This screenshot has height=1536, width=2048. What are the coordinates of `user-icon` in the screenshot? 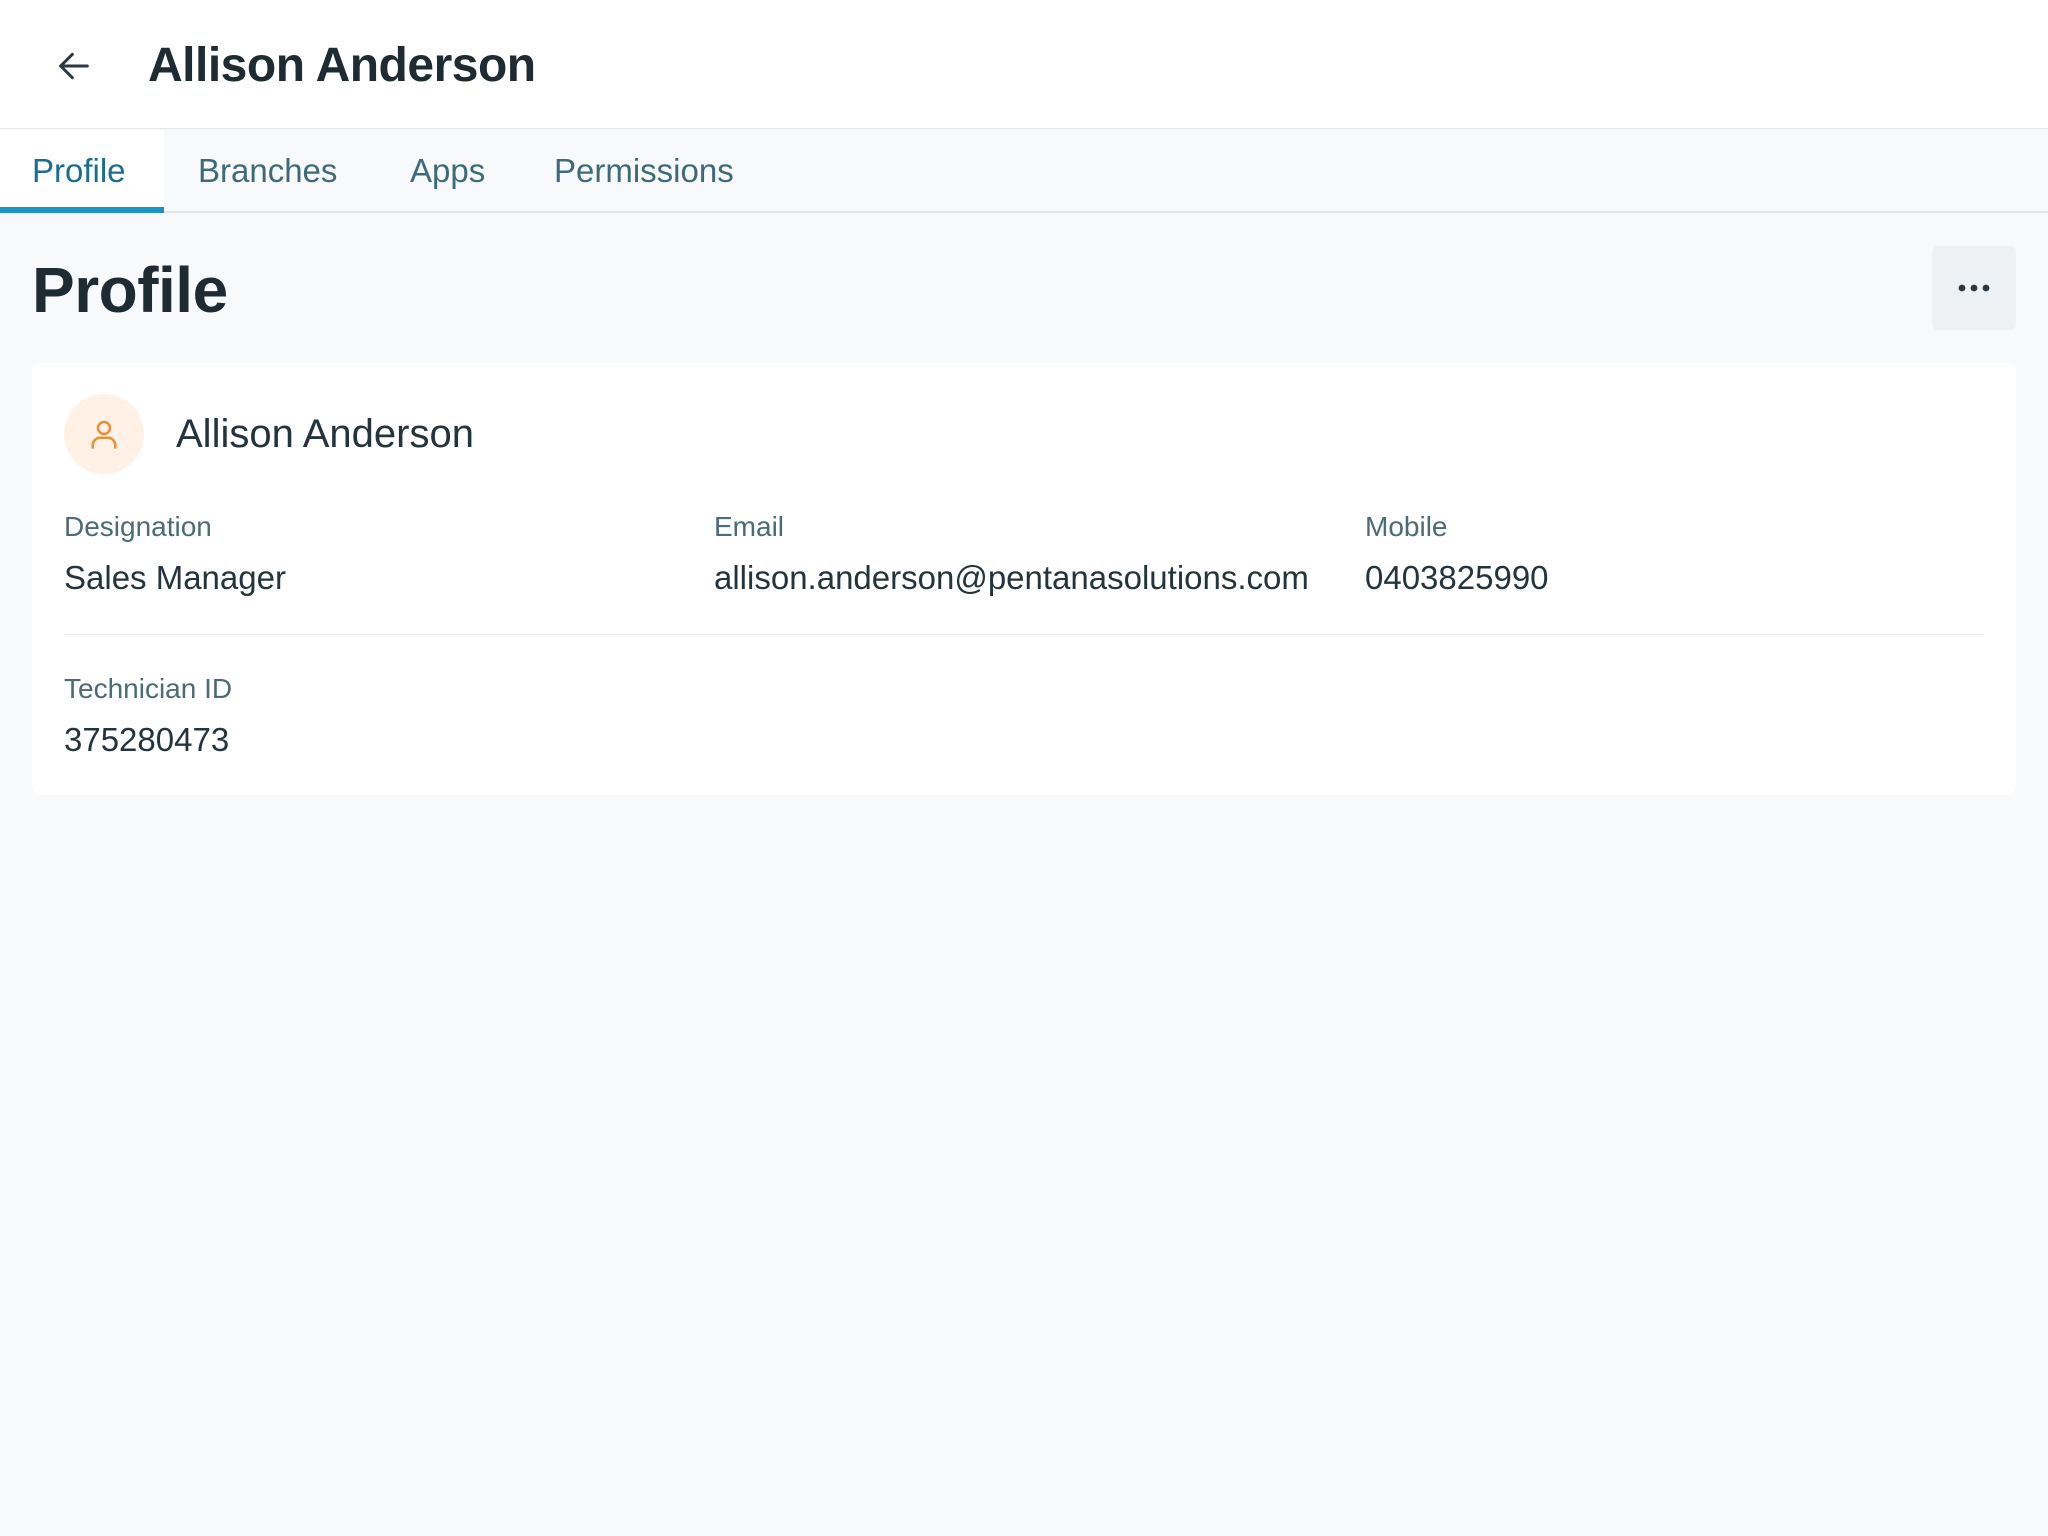 It's located at (104, 434).